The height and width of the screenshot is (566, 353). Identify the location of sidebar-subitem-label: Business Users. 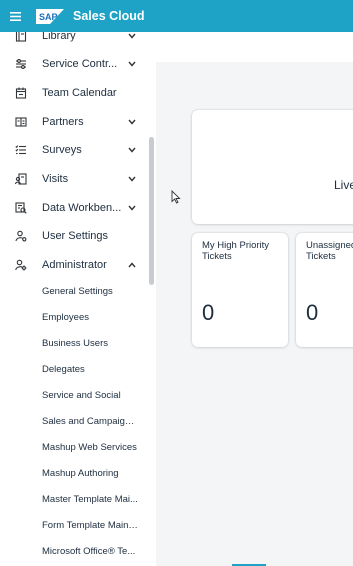
(75, 343).